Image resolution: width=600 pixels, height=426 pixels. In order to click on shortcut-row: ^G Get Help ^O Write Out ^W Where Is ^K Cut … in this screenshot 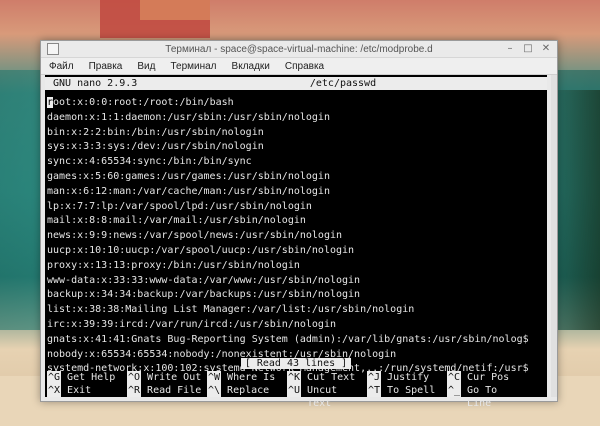, I will do `click(296, 377)`.